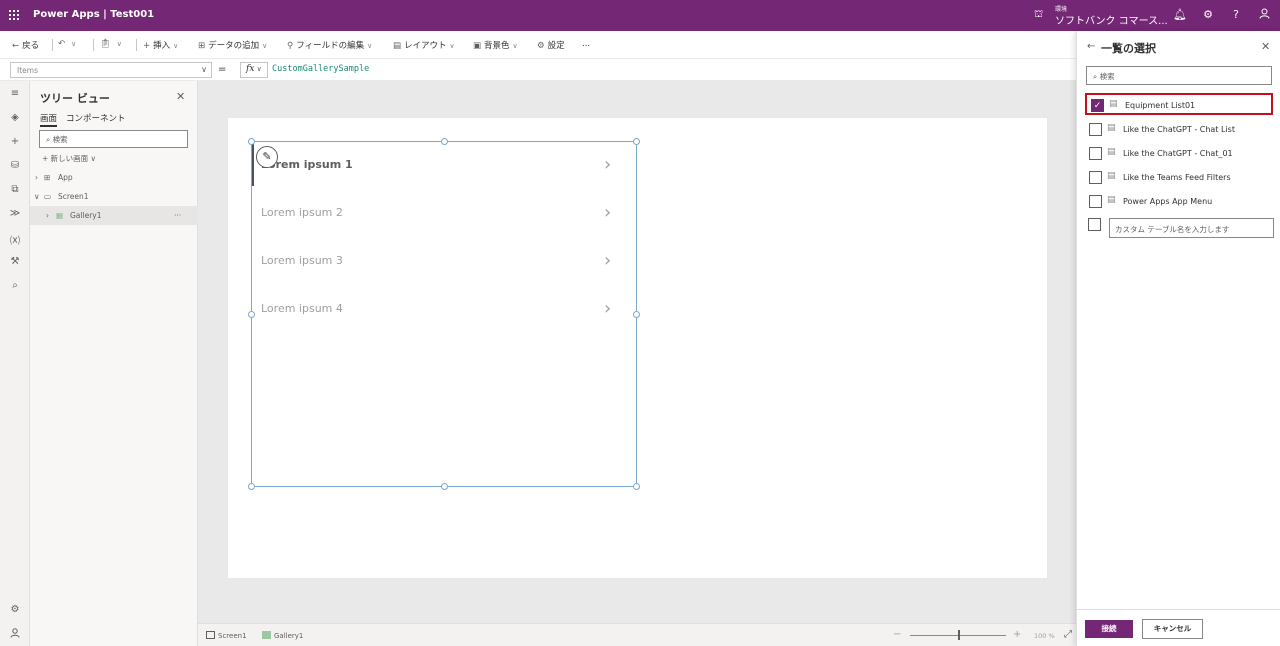  Describe the element at coordinates (254, 70) in the screenshot. I see `fx-button: fx ∨` at that location.